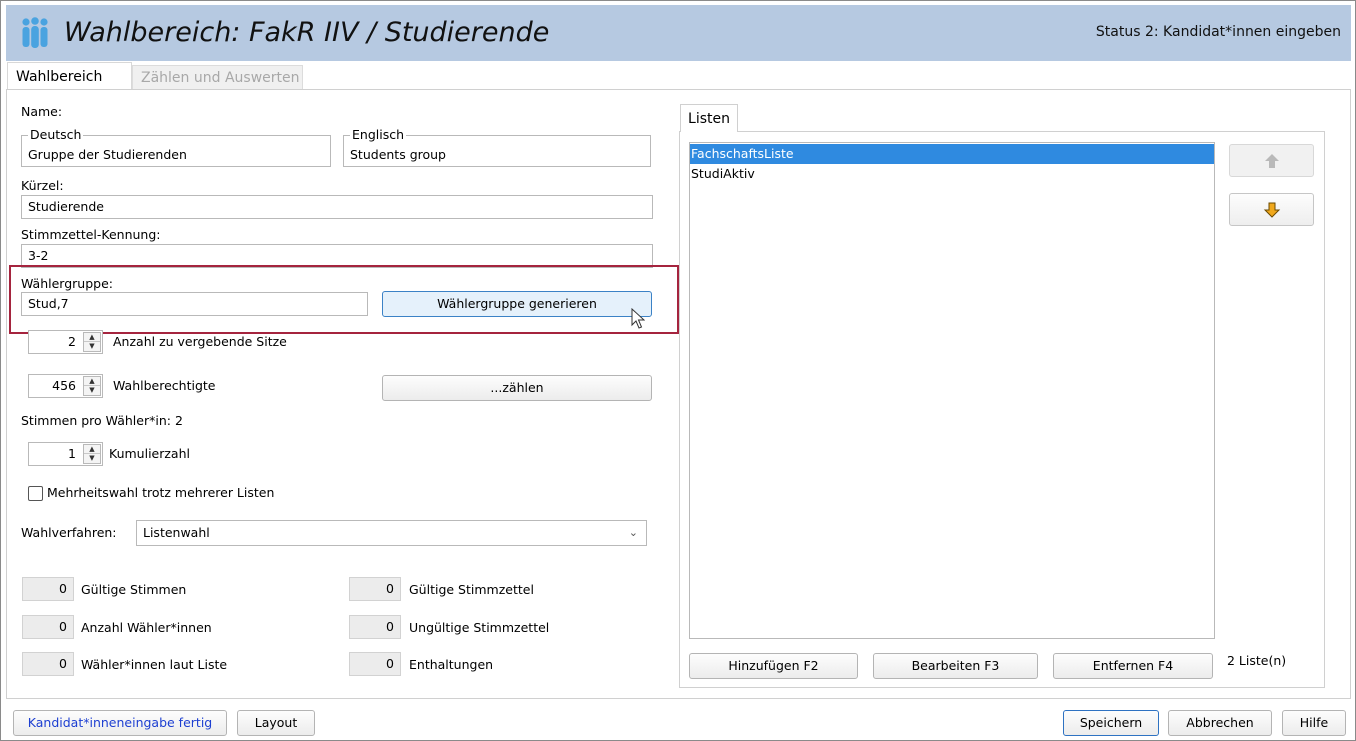 The width and height of the screenshot is (1356, 741). I want to click on waehler-laut-liste-value: 0, so click(48, 664).